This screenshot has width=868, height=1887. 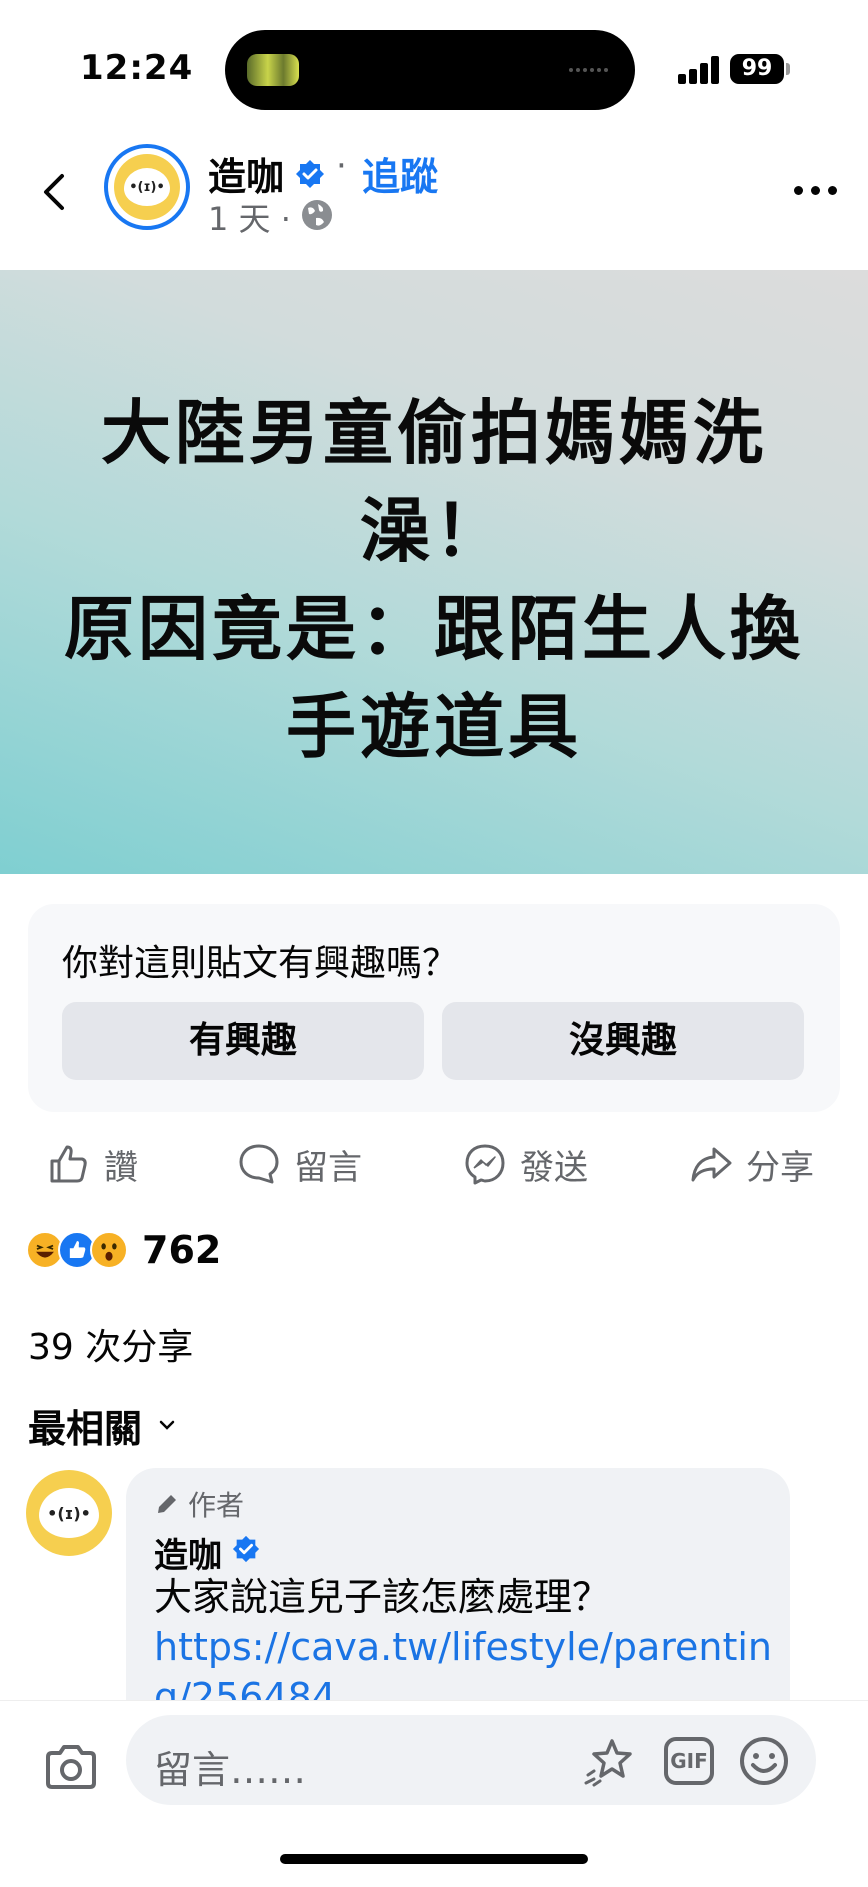 I want to click on share-button: 分享, so click(x=751, y=1164).